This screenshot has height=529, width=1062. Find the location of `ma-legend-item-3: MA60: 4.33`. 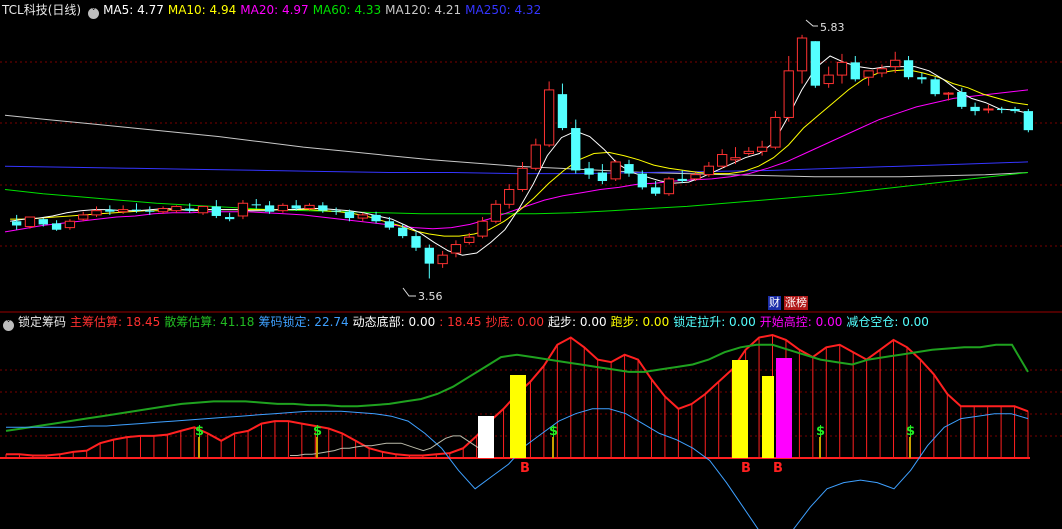

ma-legend-item-3: MA60: 4.33 is located at coordinates (347, 10).